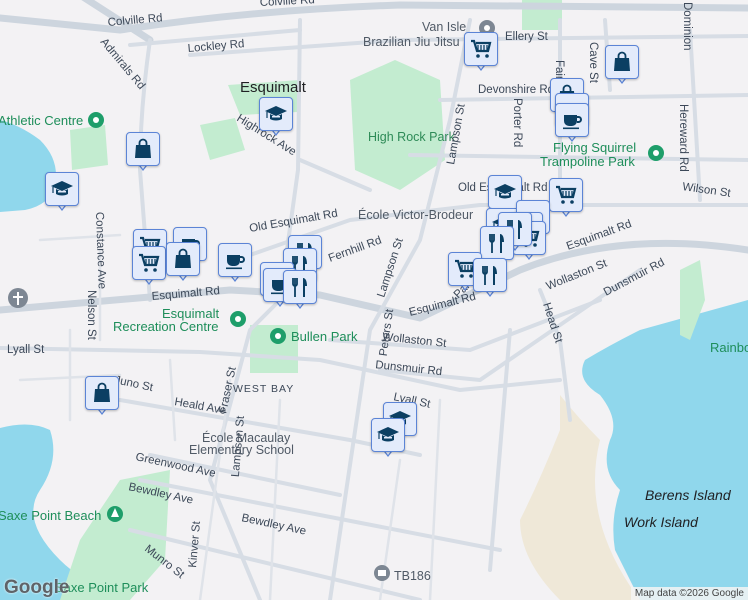 This screenshot has width=748, height=600. What do you see at coordinates (133, 384) in the screenshot?
I see `street-label: Juno St` at bounding box center [133, 384].